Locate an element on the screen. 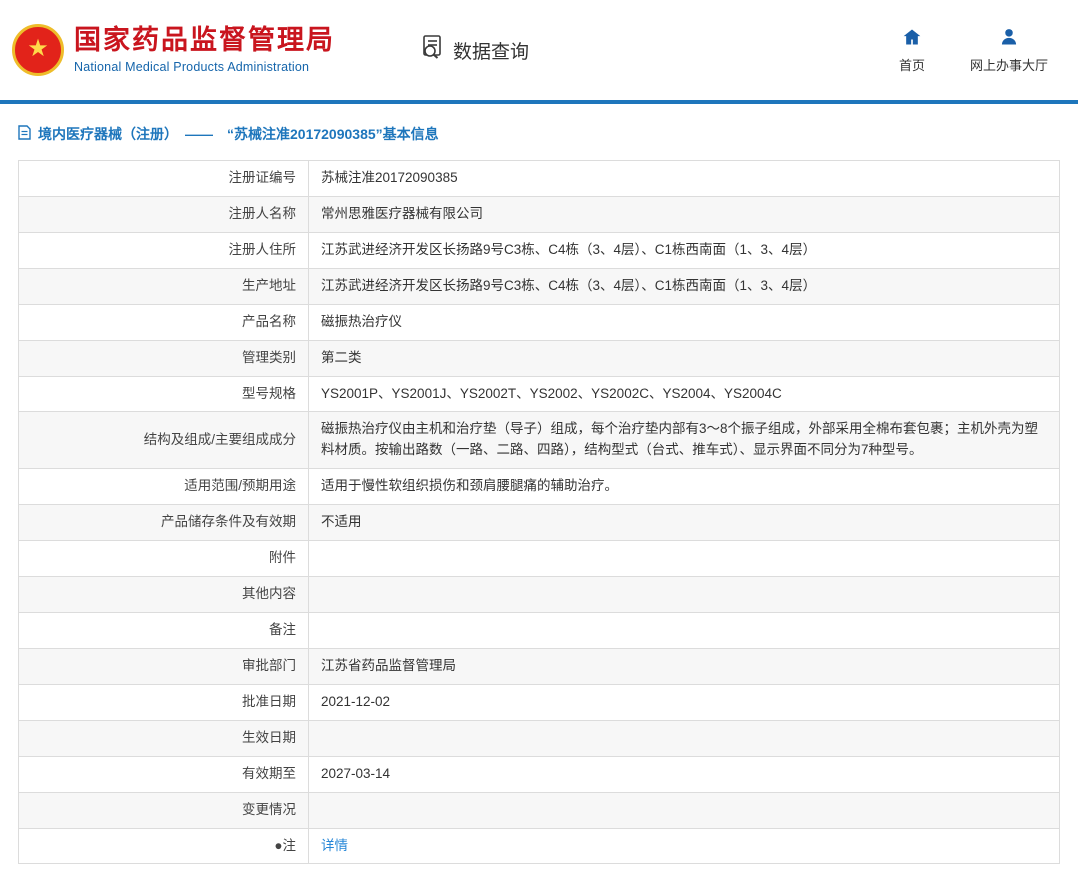 The height and width of the screenshot is (872, 1078). field-label: 生产地址 is located at coordinates (163, 286).